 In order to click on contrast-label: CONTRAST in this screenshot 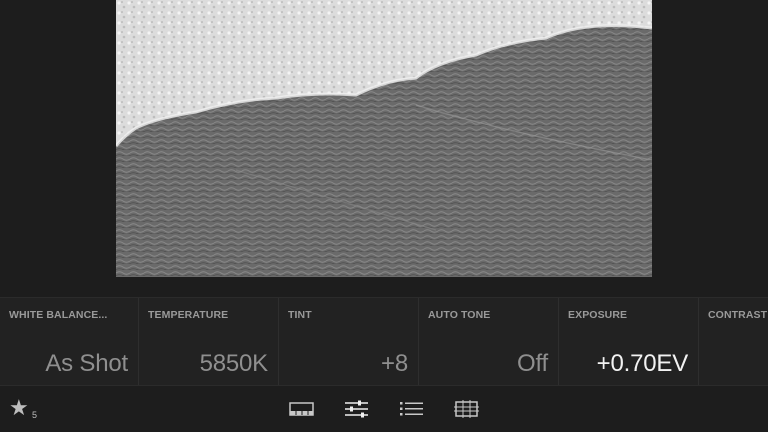, I will do `click(738, 315)`.